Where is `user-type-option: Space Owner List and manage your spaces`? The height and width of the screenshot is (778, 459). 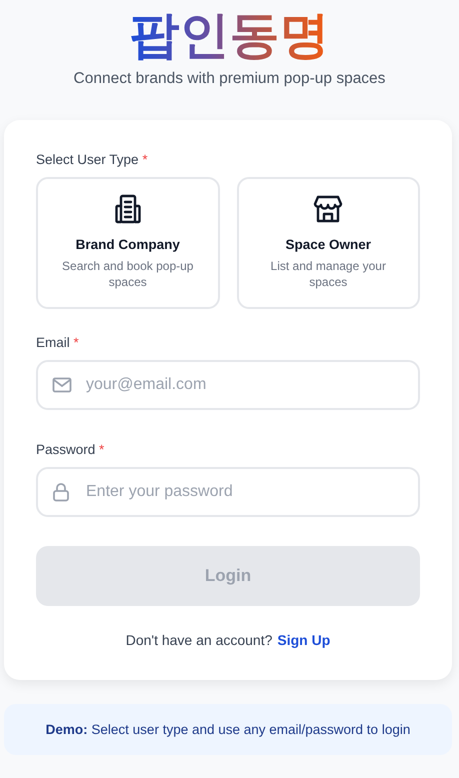
user-type-option: Space Owner List and manage your spaces is located at coordinates (328, 243).